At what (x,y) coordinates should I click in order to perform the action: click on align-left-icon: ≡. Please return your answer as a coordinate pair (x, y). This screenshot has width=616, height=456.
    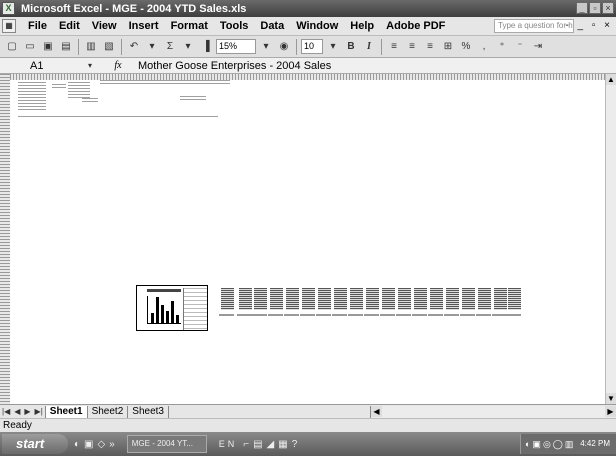
    Looking at the image, I should click on (394, 47).